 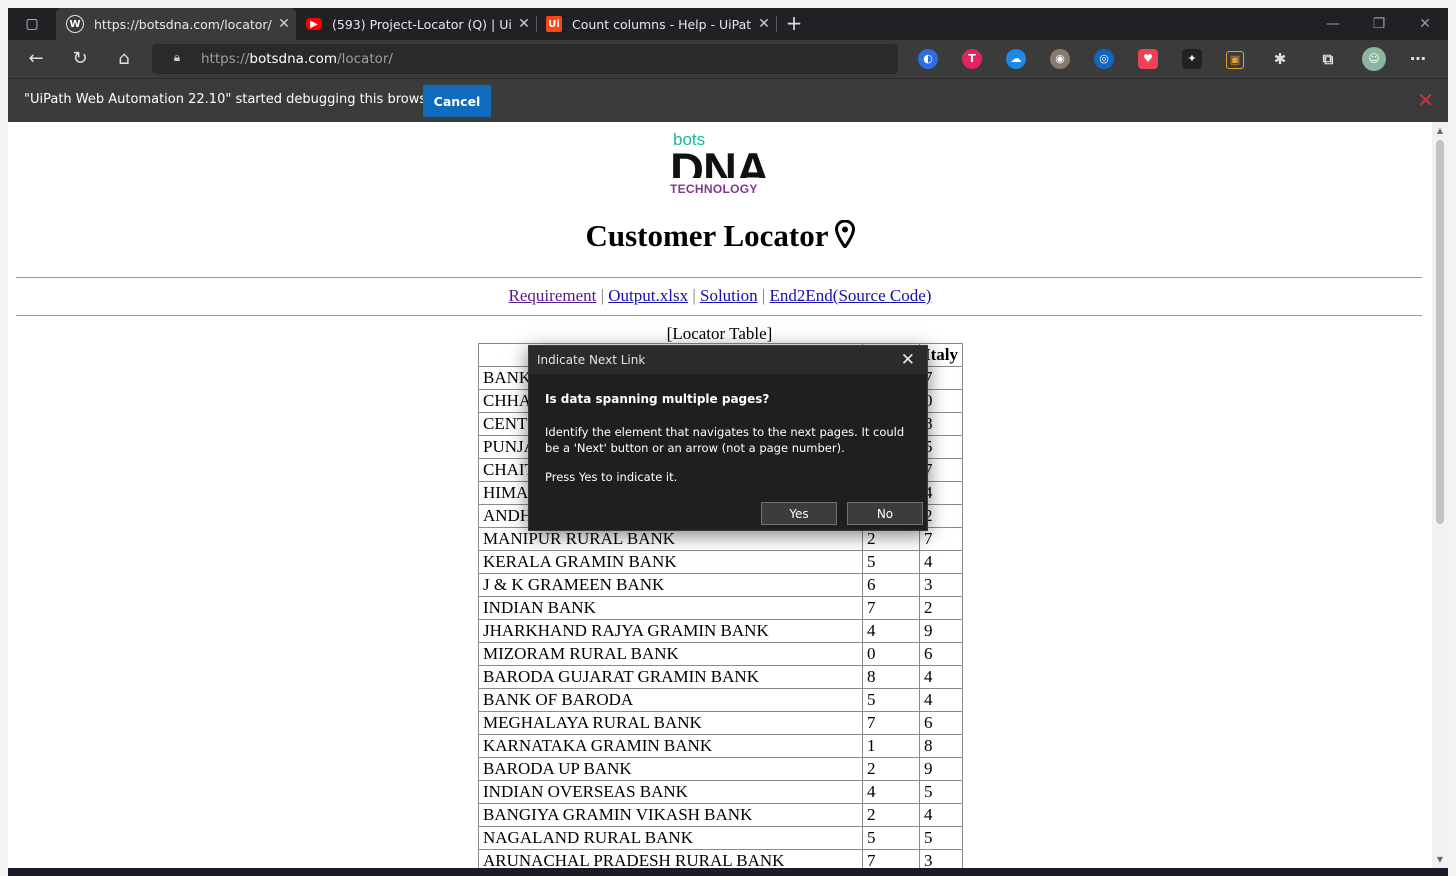 What do you see at coordinates (776, 24) in the screenshot?
I see `tab-separator` at bounding box center [776, 24].